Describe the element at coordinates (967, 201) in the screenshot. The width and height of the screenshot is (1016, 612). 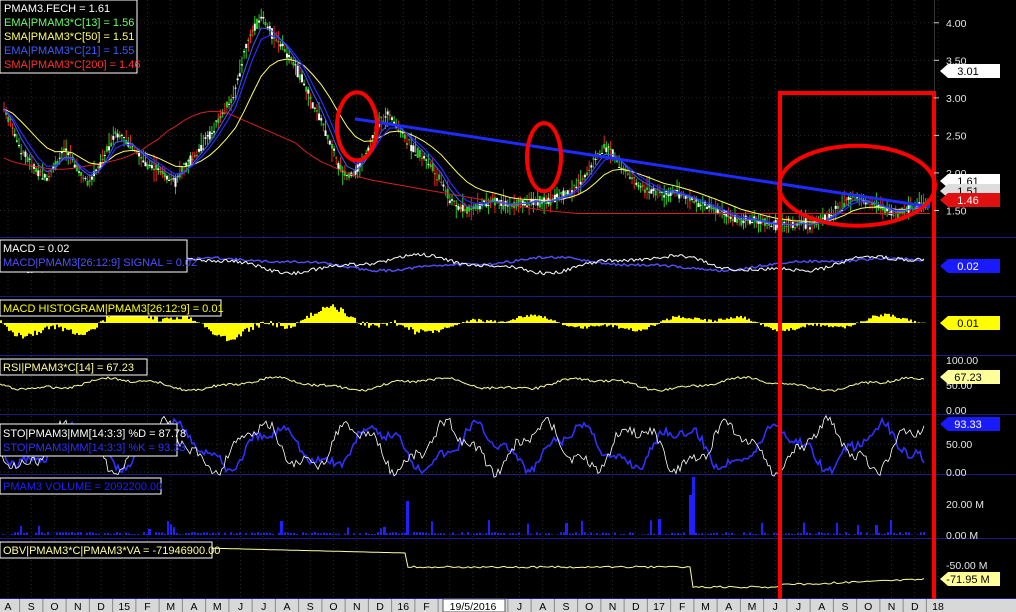
I see `value-marker-text: 1.46` at that location.